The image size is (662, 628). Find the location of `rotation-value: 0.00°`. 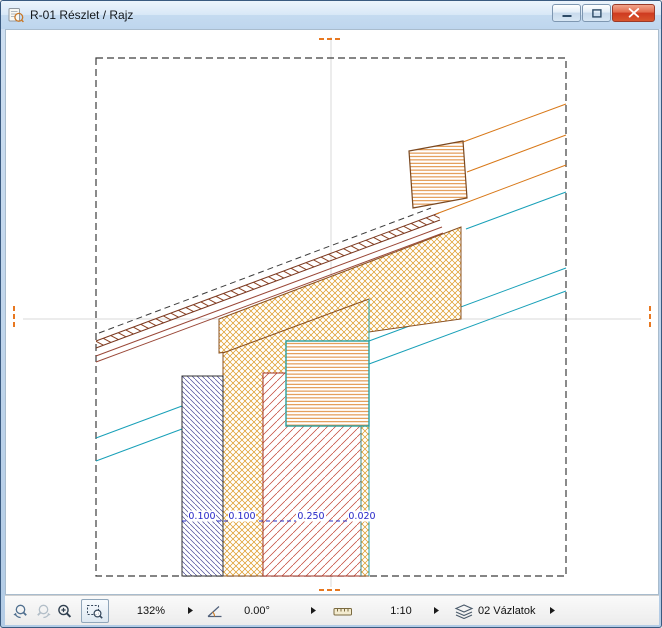

rotation-value: 0.00° is located at coordinates (257, 610).